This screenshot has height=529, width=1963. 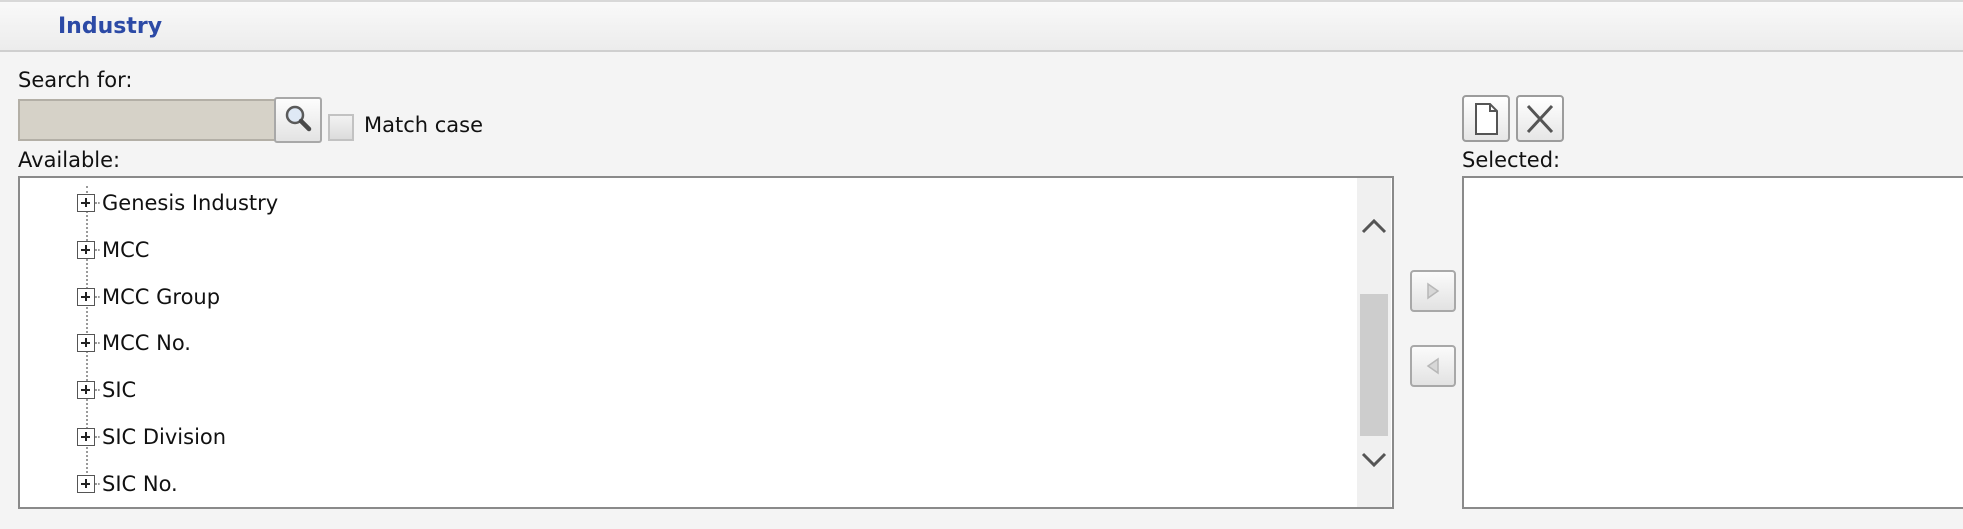 I want to click on vertical-scrollbar, so click(x=1374, y=342).